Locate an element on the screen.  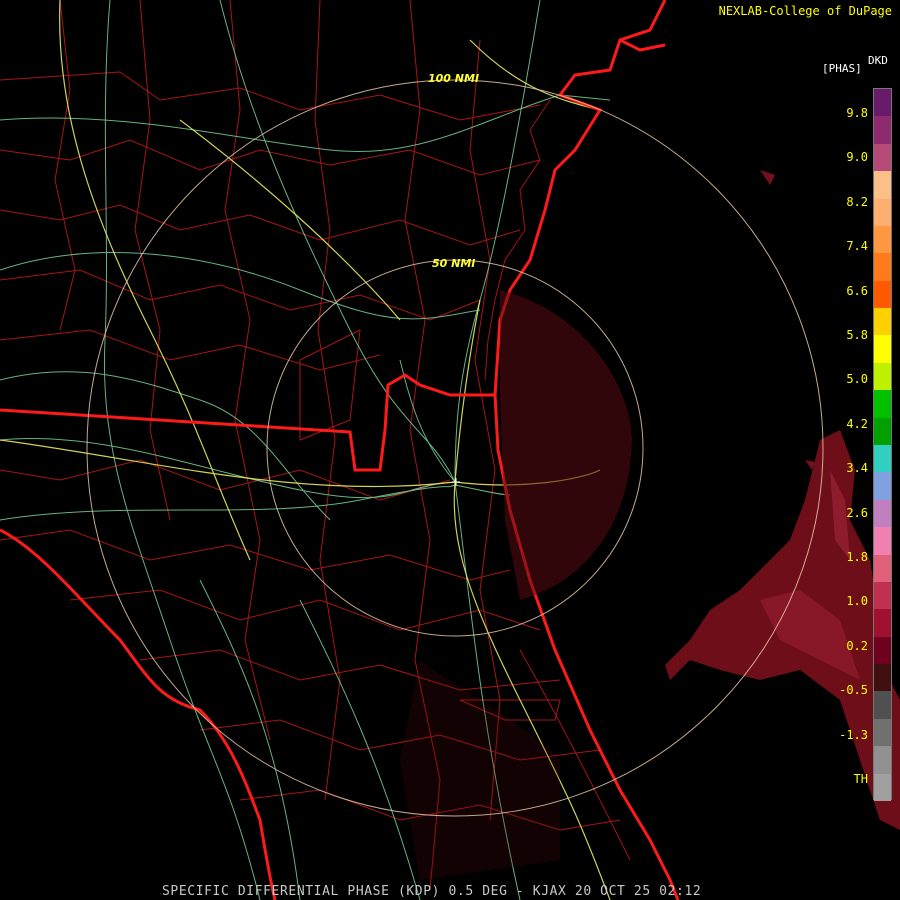
legend-tick-label: 1.8 is located at coordinates (857, 557).